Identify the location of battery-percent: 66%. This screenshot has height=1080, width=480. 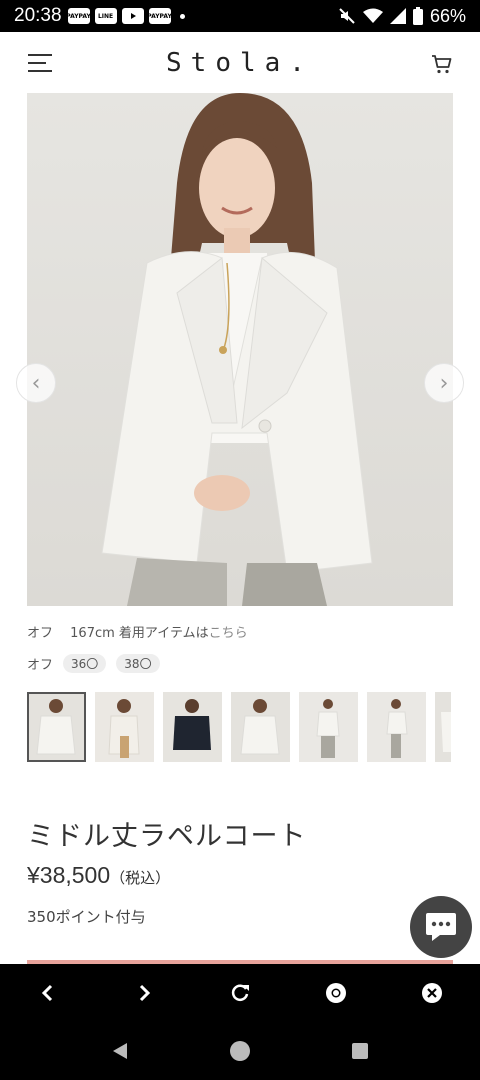
(447, 15).